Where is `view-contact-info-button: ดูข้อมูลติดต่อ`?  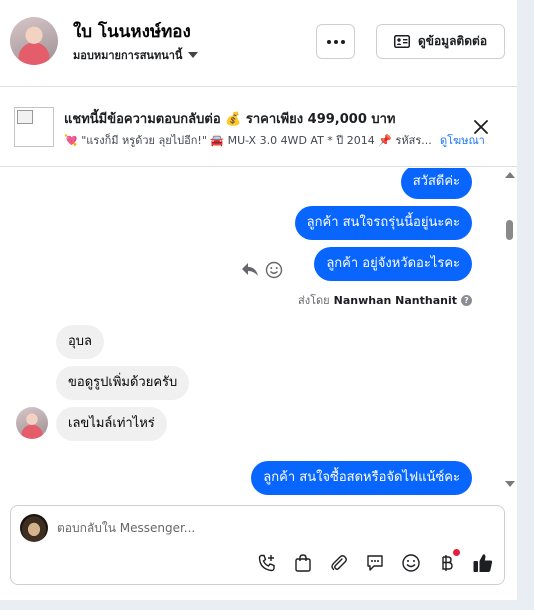
view-contact-info-button: ดูข้อมูลติดต่อ is located at coordinates (440, 41).